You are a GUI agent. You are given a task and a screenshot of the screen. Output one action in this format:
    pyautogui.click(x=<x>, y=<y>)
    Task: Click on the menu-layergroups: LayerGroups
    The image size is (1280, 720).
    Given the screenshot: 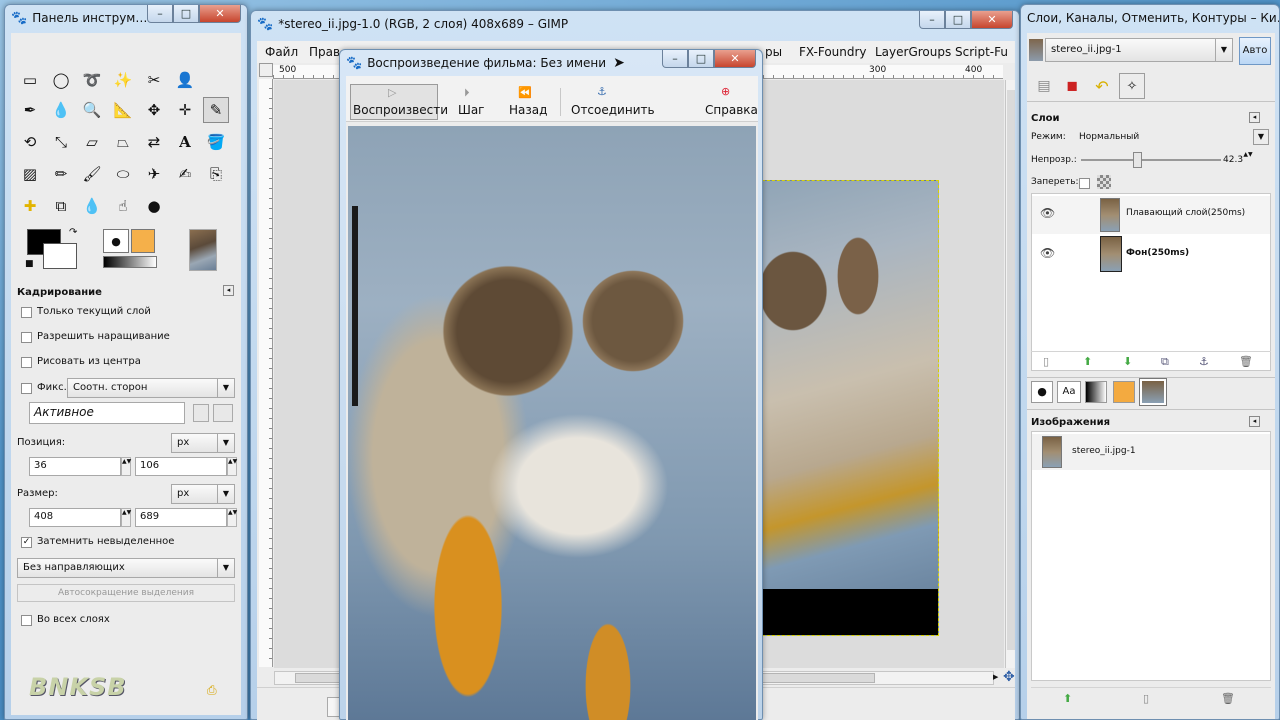 What is the action you would take?
    pyautogui.click(x=913, y=52)
    